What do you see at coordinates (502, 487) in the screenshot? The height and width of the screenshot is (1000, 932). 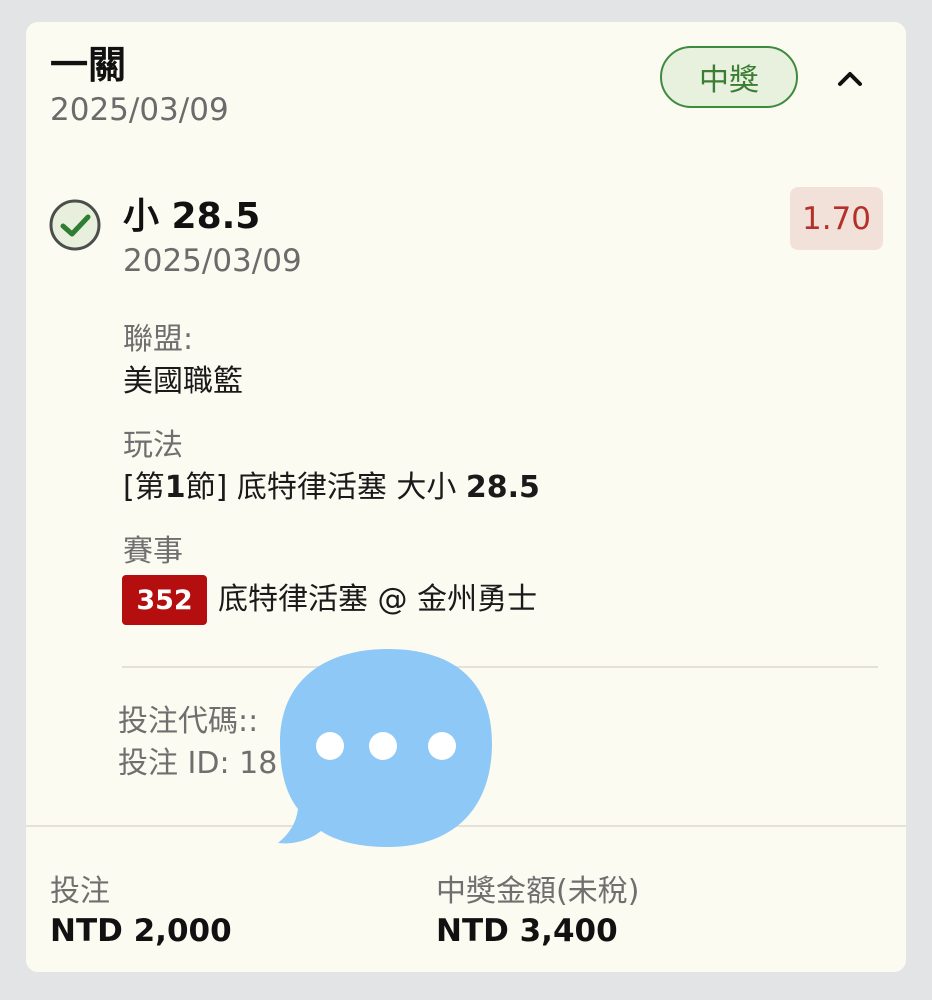 I see `market-line: 28.5` at bounding box center [502, 487].